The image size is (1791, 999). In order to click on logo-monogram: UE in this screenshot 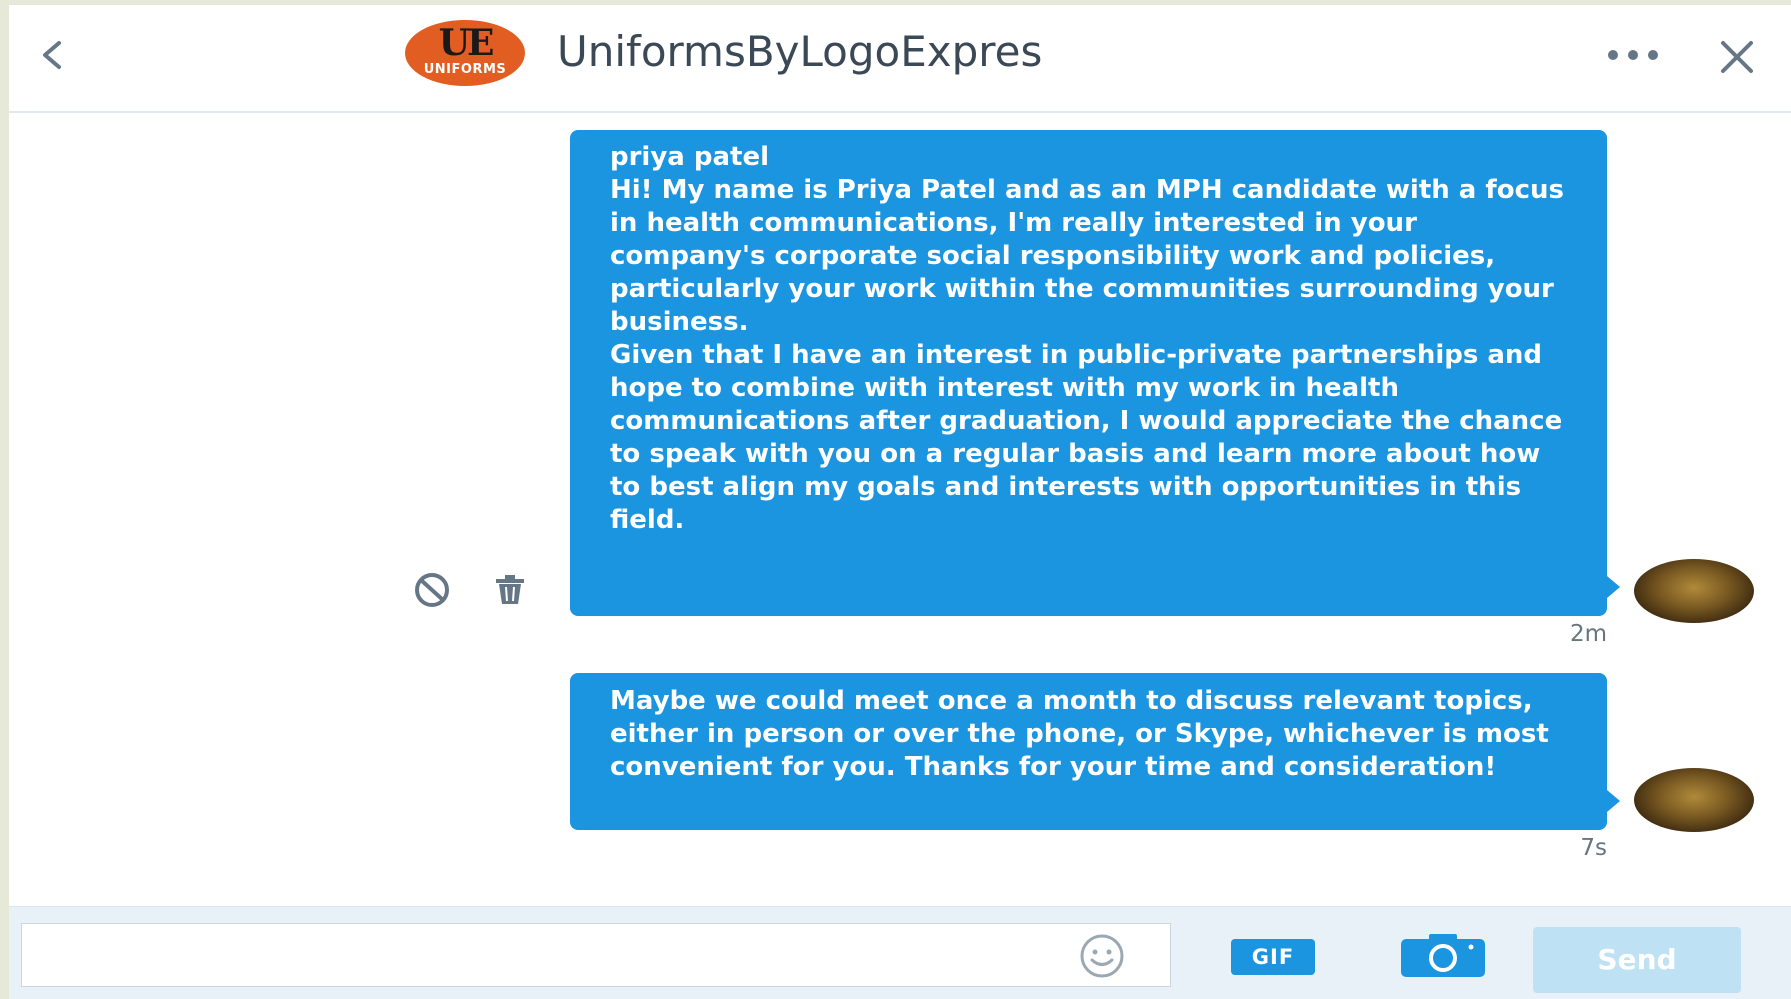, I will do `click(466, 43)`.